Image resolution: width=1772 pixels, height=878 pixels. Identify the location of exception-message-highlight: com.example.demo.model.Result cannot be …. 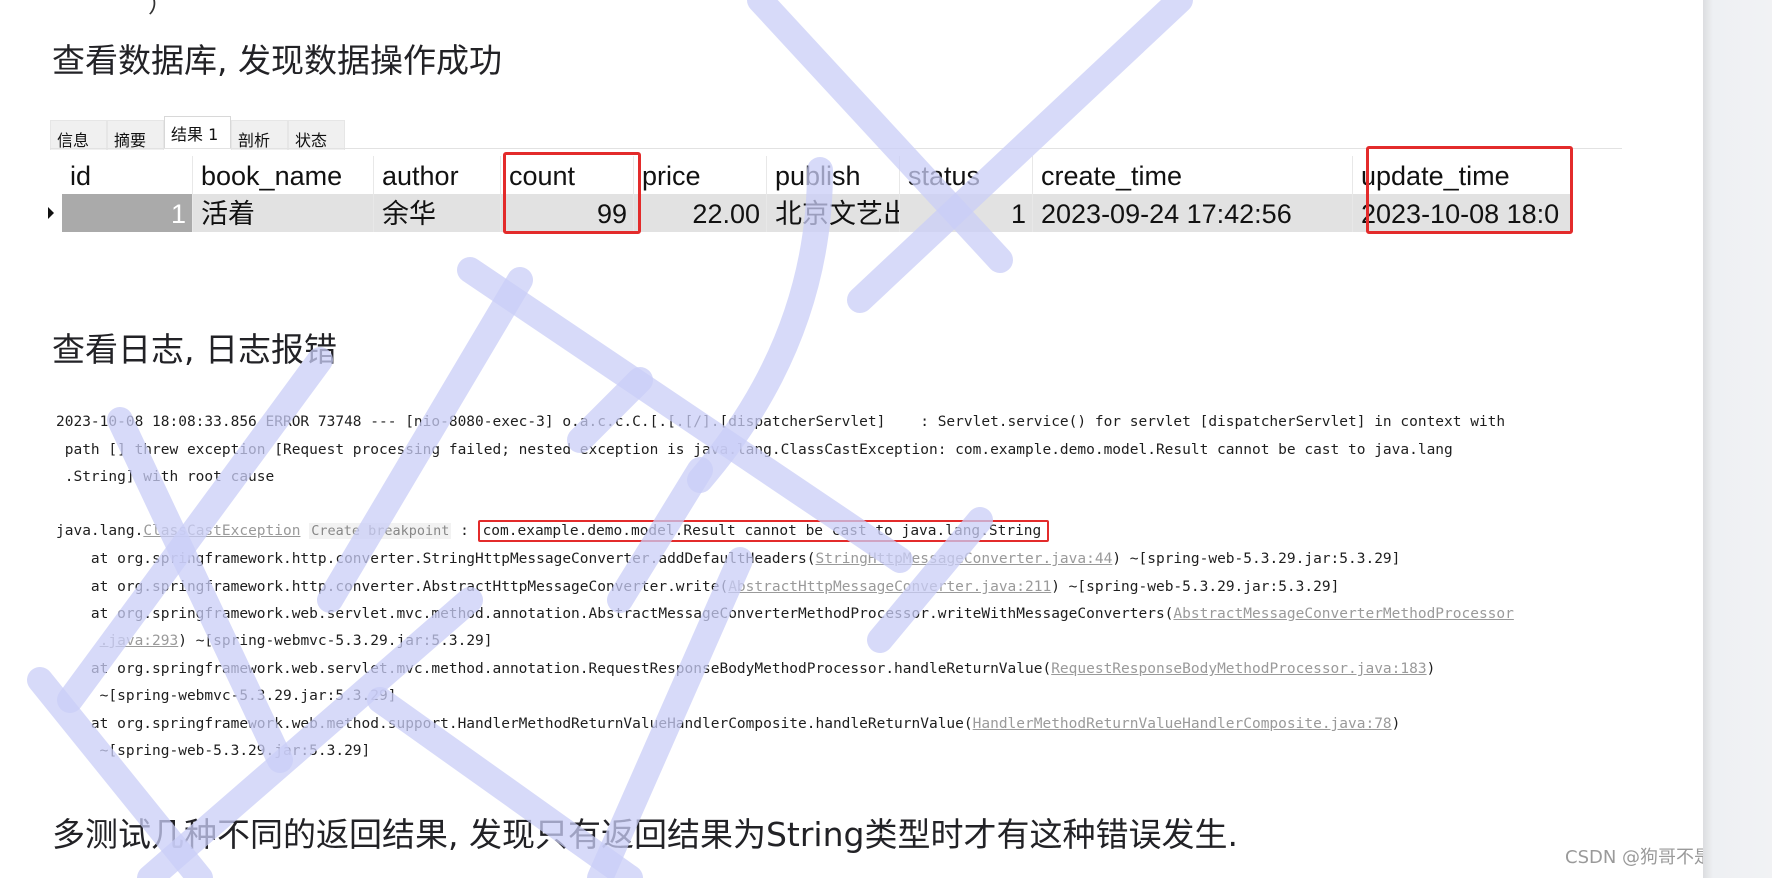
(763, 531).